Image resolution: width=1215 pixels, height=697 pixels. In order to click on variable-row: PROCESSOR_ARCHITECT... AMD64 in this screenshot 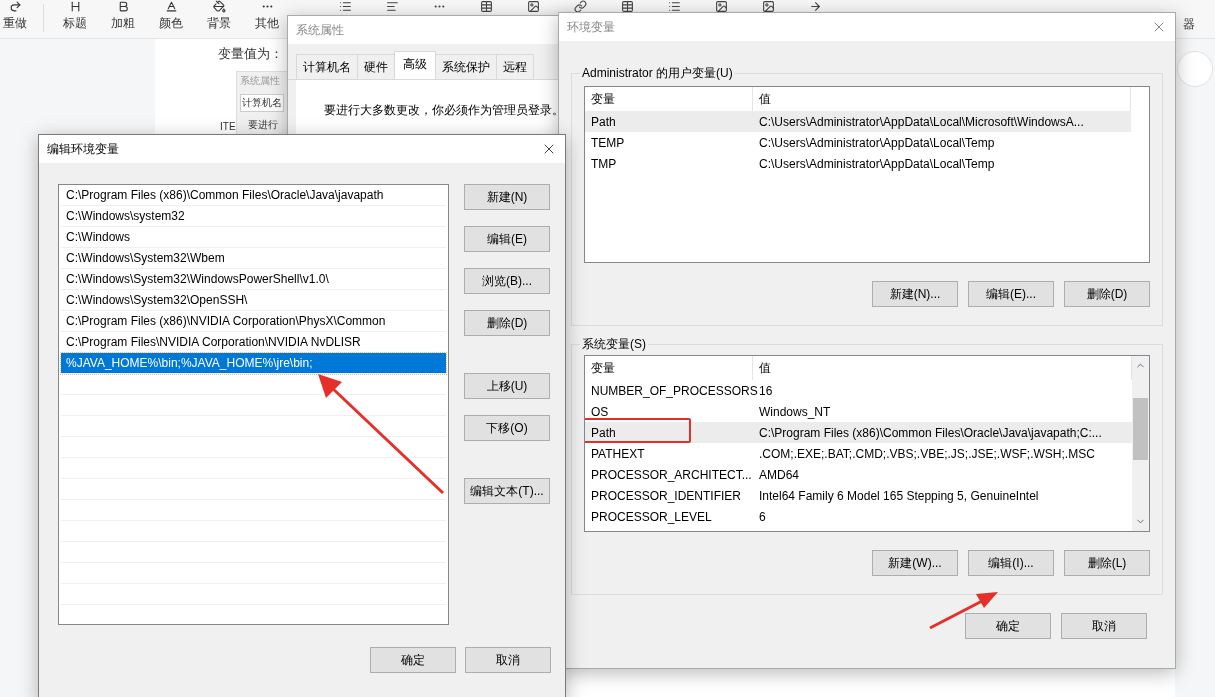, I will do `click(858, 474)`.